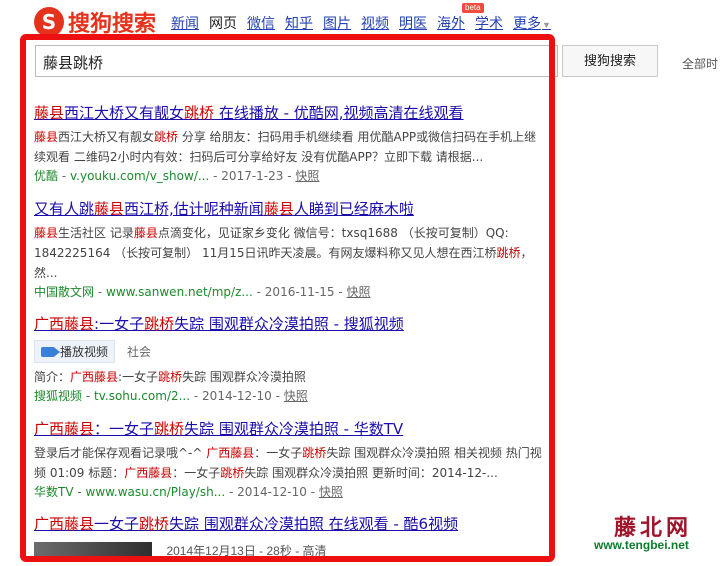 The width and height of the screenshot is (720, 566). Describe the element at coordinates (194, 209) in the screenshot. I see `text-segment: 西江桥,估计呢种新闻` at that location.